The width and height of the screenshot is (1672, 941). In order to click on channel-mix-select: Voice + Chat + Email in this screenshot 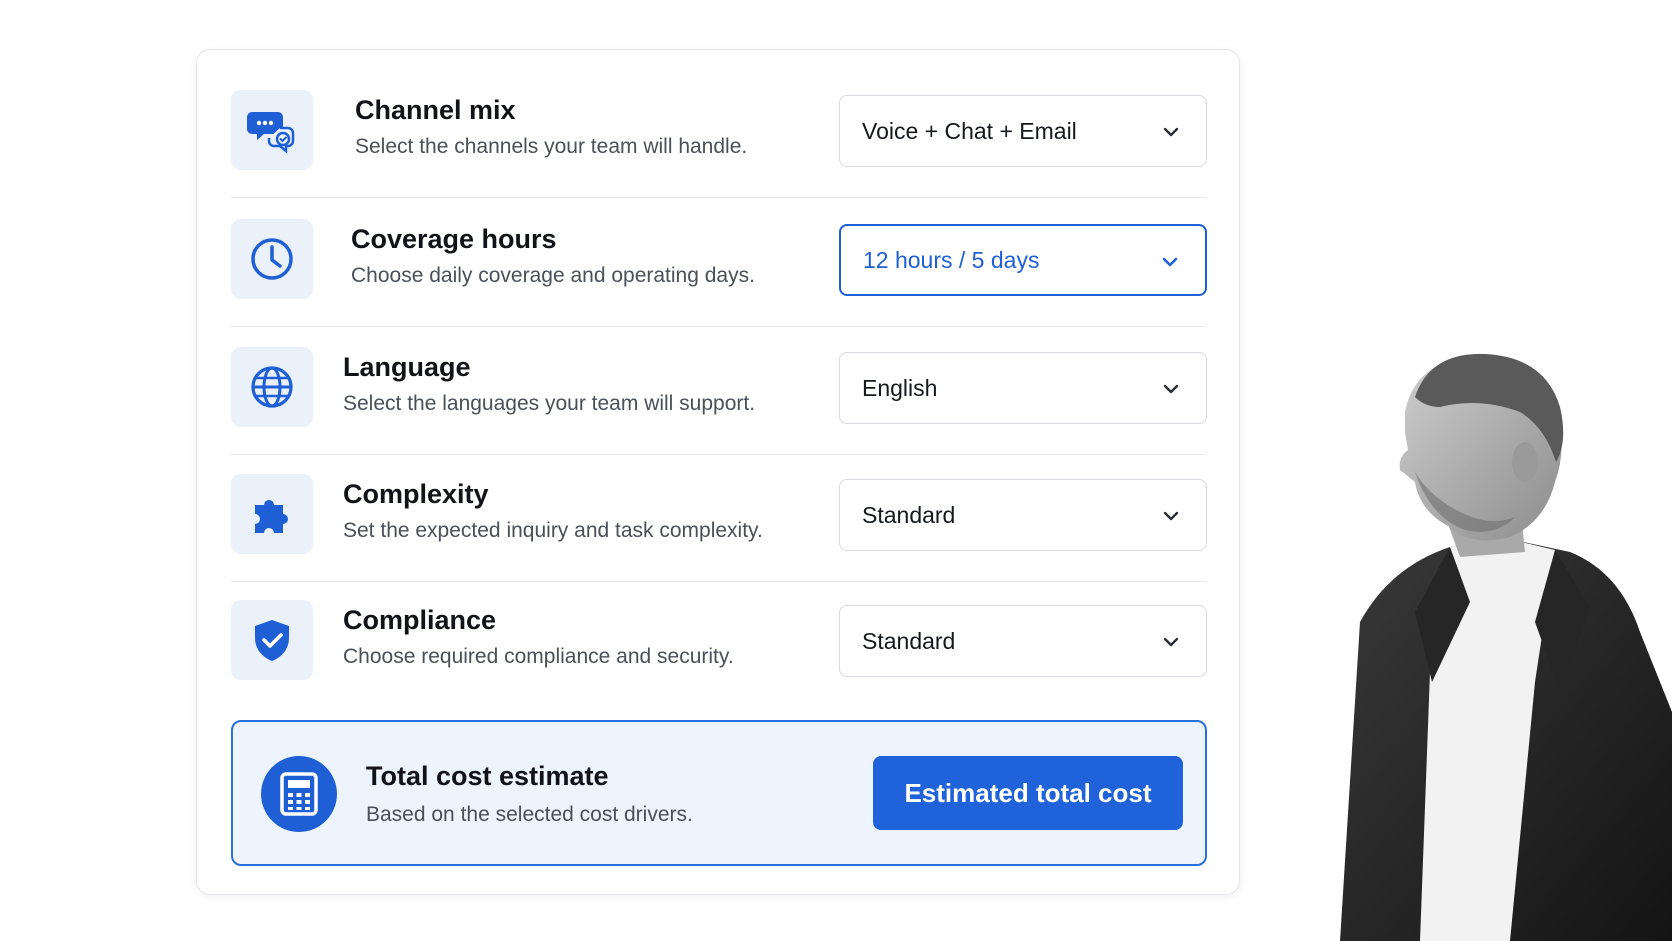, I will do `click(1023, 131)`.